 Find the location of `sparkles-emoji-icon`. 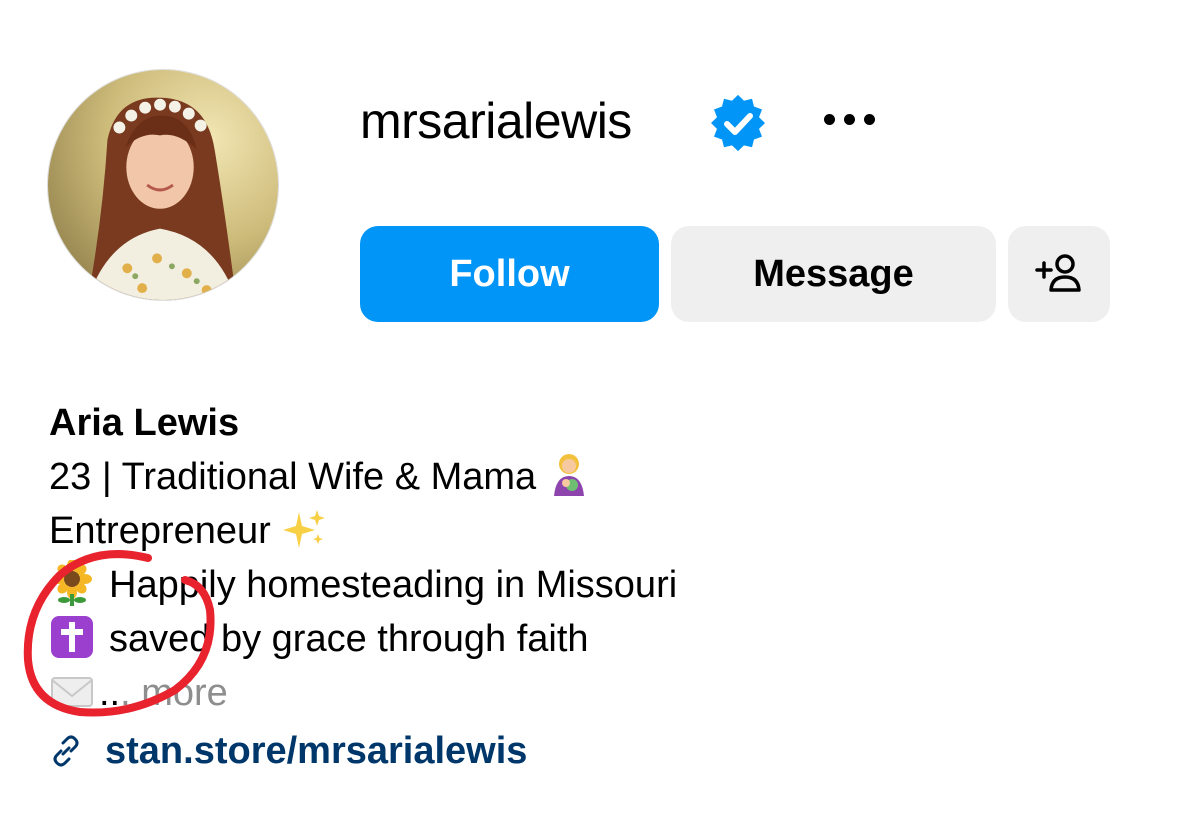

sparkles-emoji-icon is located at coordinates (304, 529).